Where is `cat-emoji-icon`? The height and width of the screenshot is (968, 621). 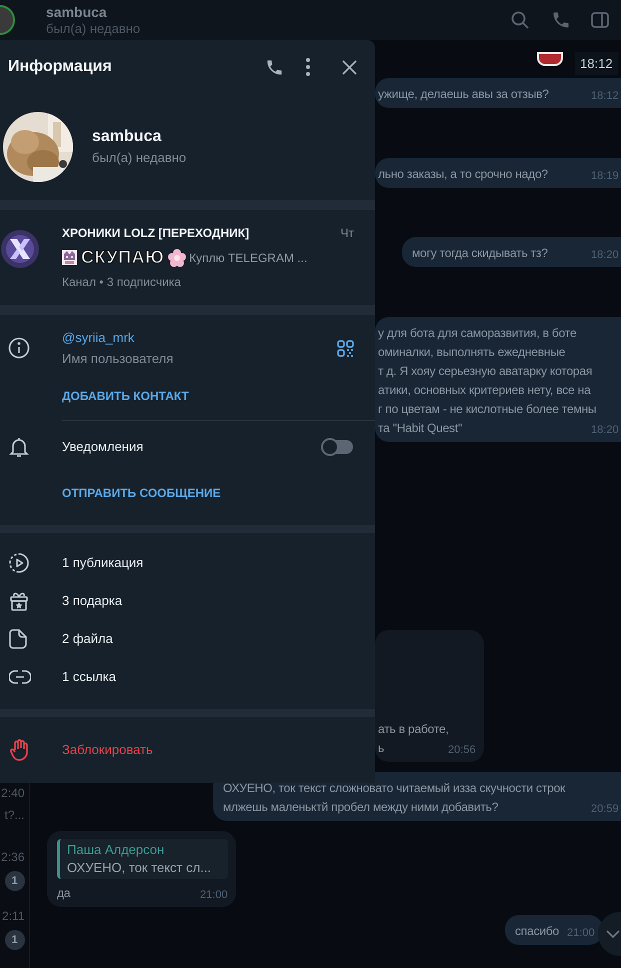 cat-emoji-icon is located at coordinates (69, 257).